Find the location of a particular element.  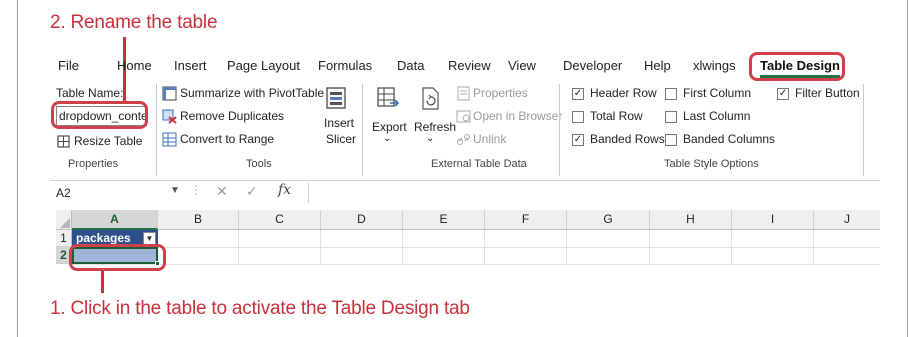

last-column-label: Last Column is located at coordinates (717, 116).